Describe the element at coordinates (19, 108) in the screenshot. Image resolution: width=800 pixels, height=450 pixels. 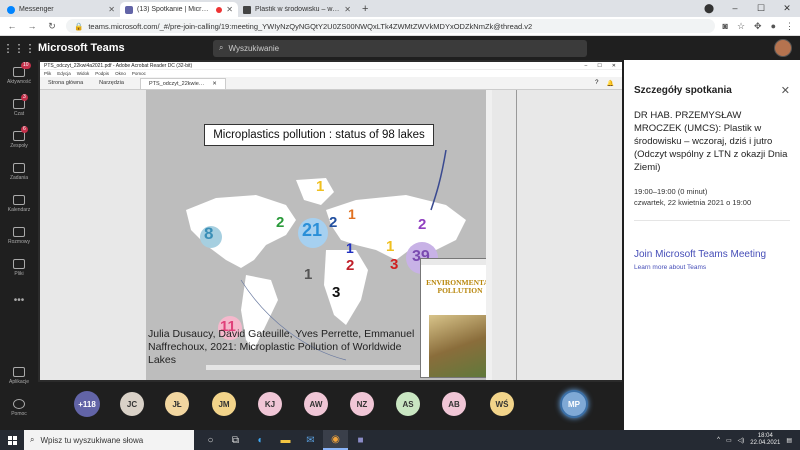
I see `rail-item-chat: 3 Czat` at that location.